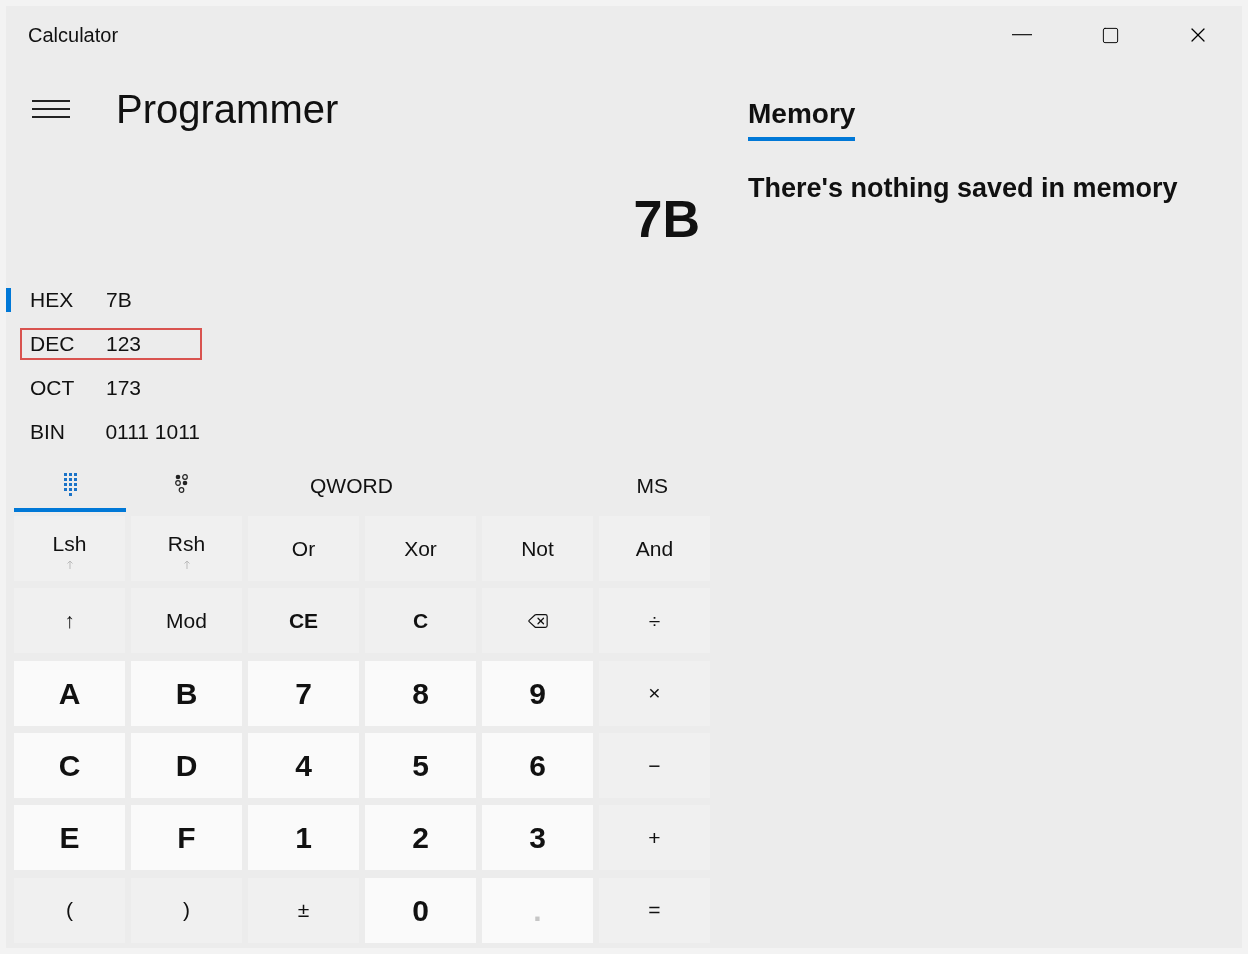  I want to click on calculator-key: 1, so click(303, 838).